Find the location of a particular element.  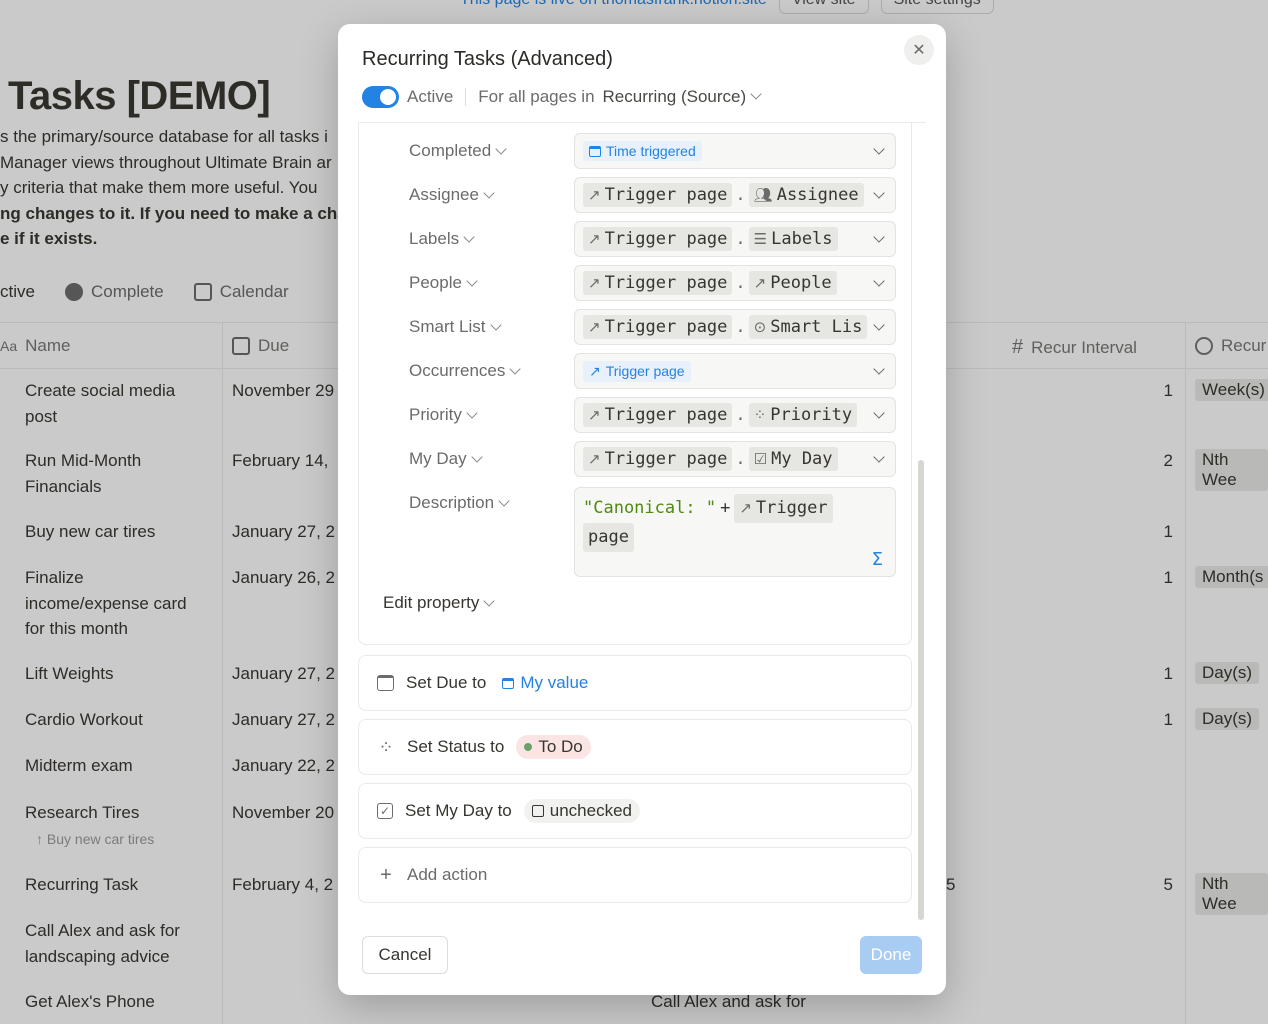

people-icon: 👥︎ is located at coordinates (763, 195).